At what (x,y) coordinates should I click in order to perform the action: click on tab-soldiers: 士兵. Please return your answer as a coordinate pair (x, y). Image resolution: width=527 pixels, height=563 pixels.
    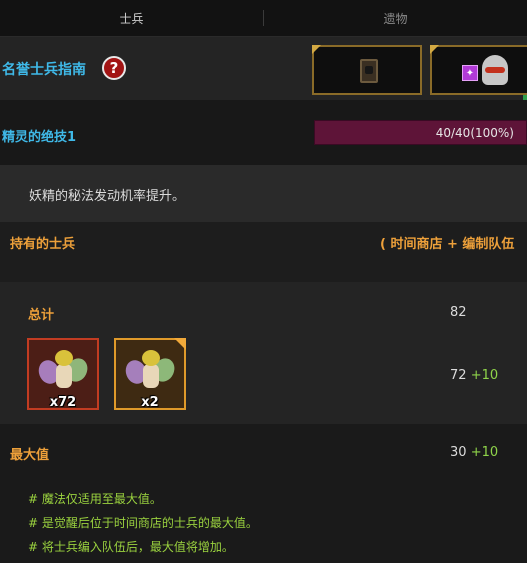
    Looking at the image, I should click on (131, 18).